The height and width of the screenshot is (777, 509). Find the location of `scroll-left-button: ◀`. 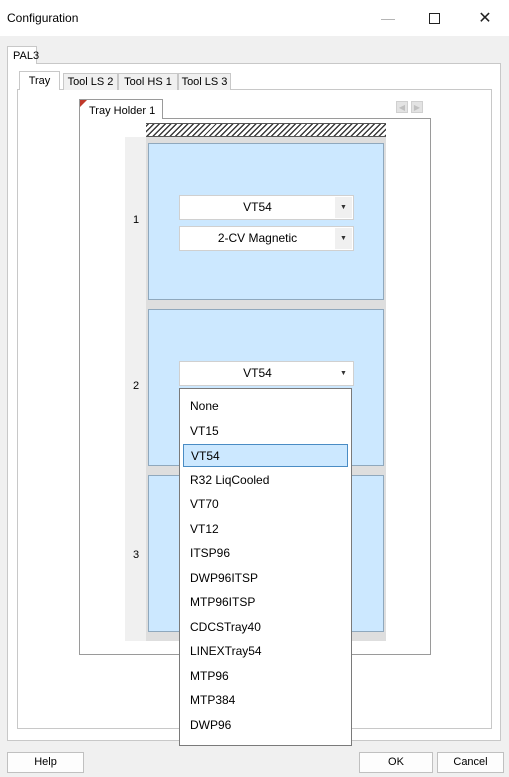

scroll-left-button: ◀ is located at coordinates (402, 107).